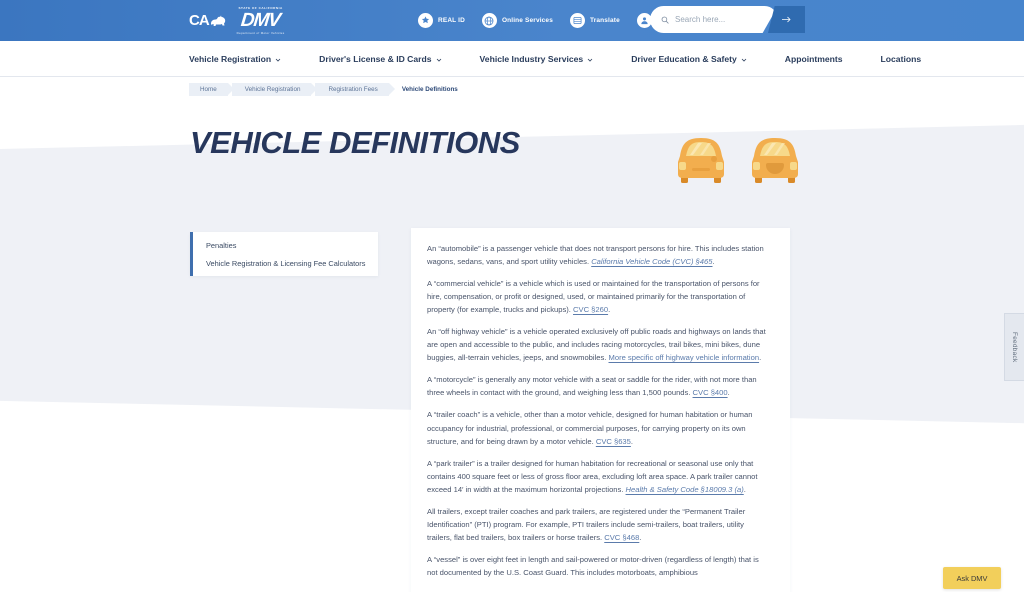  Describe the element at coordinates (451, 20) in the screenshot. I see `utility-link-label: REAL ID` at that location.